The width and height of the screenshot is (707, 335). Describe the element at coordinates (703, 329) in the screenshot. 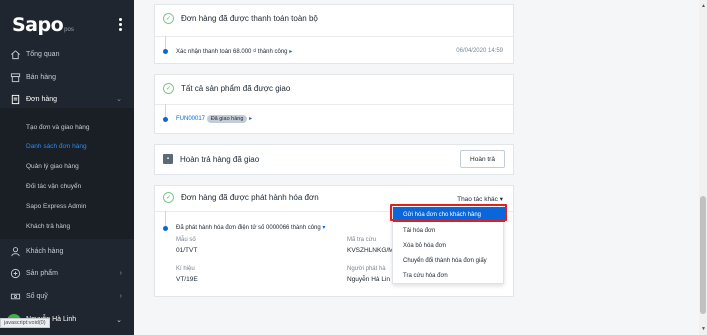

I see `scroll-down-icon: ▼` at that location.